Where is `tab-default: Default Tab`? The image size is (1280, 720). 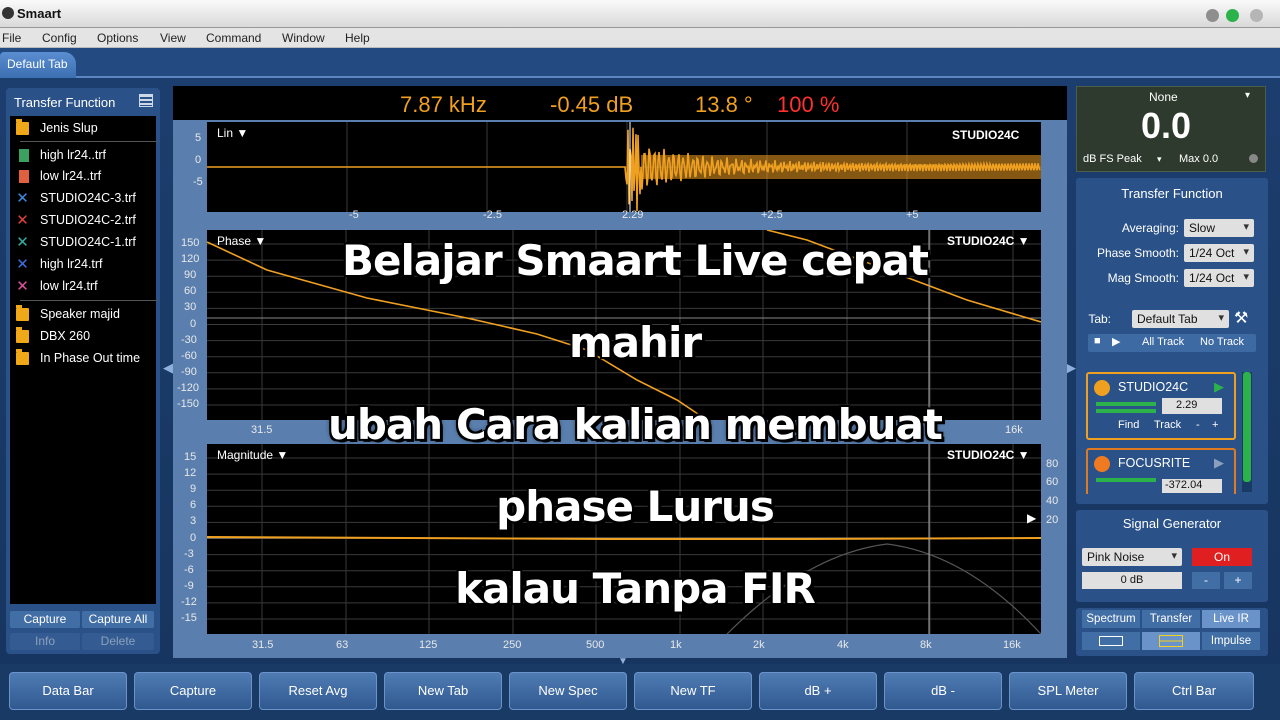 tab-default: Default Tab is located at coordinates (38, 65).